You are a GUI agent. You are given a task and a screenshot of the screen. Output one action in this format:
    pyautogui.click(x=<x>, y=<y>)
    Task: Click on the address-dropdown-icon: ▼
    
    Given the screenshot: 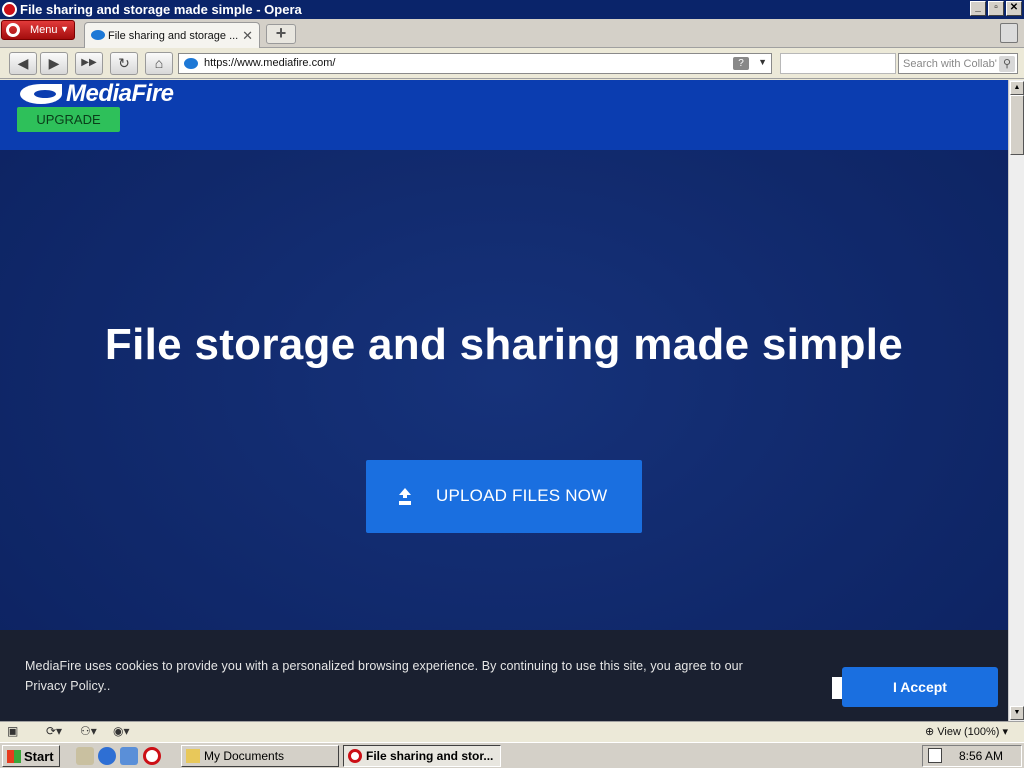 What is the action you would take?
    pyautogui.click(x=762, y=62)
    